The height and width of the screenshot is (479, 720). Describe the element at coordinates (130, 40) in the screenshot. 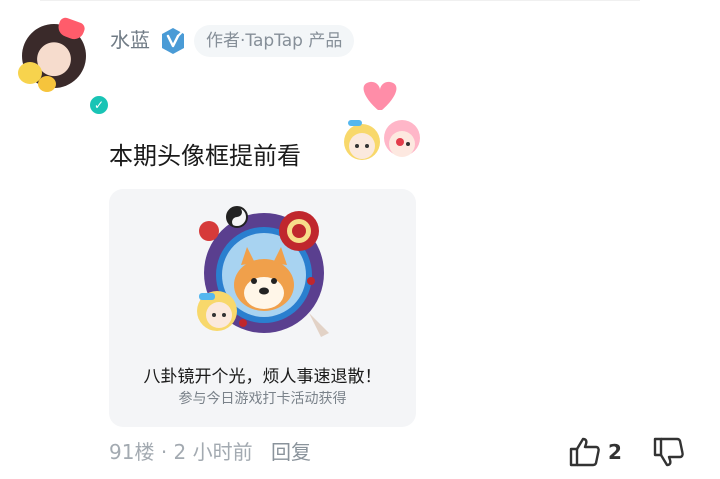

I see `username: 水蓝` at that location.